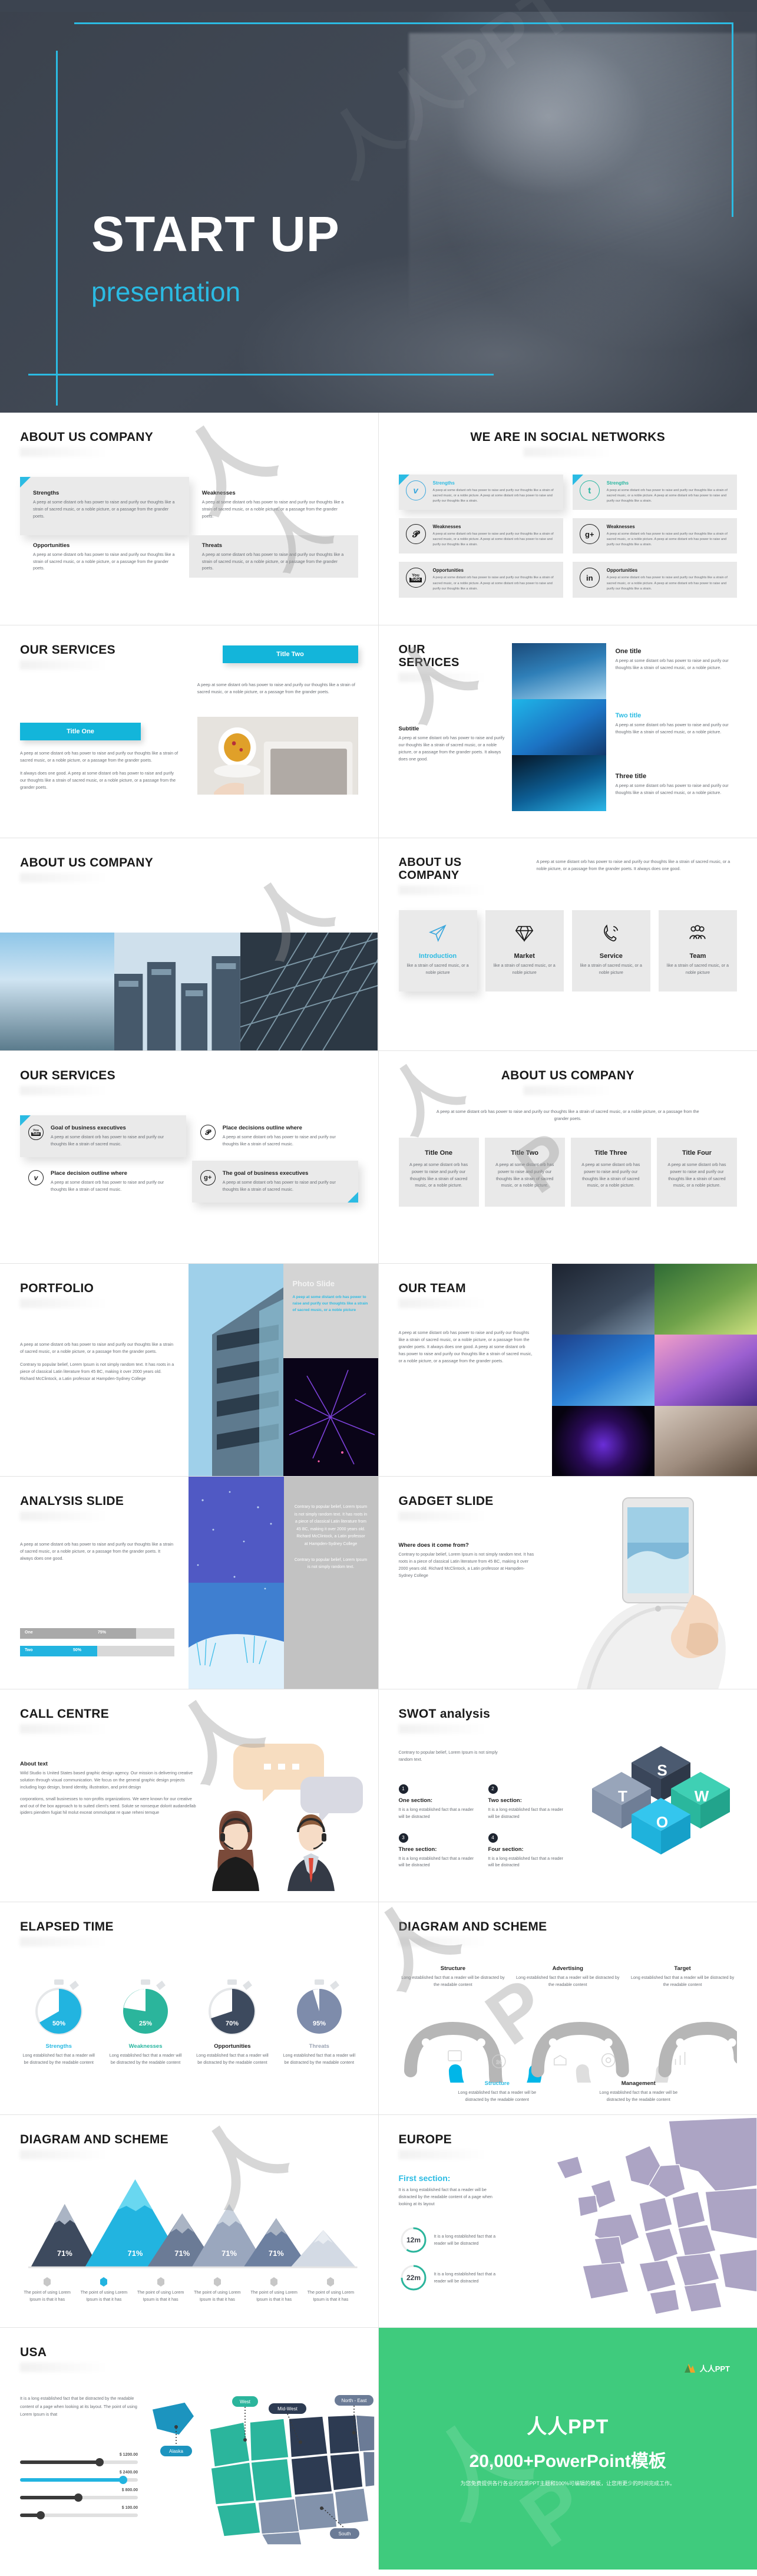 The image size is (757, 2576). What do you see at coordinates (617, 483) in the screenshot?
I see `social-heading: Strengths` at bounding box center [617, 483].